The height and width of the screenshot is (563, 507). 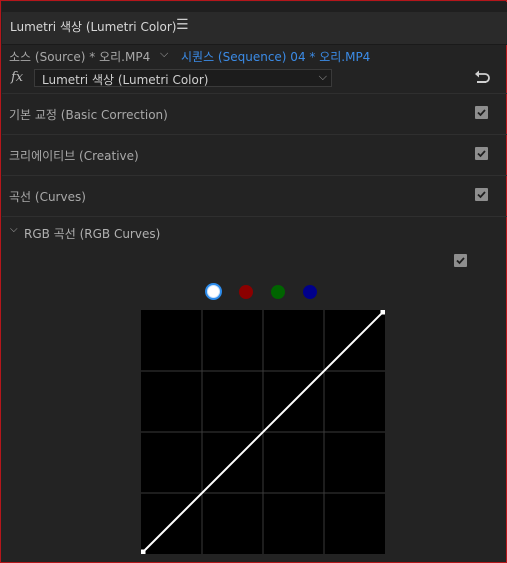 What do you see at coordinates (254, 232) in the screenshot?
I see `rgb-curves-header: ⌵ RGB 곡선 (RGB Curves)` at bounding box center [254, 232].